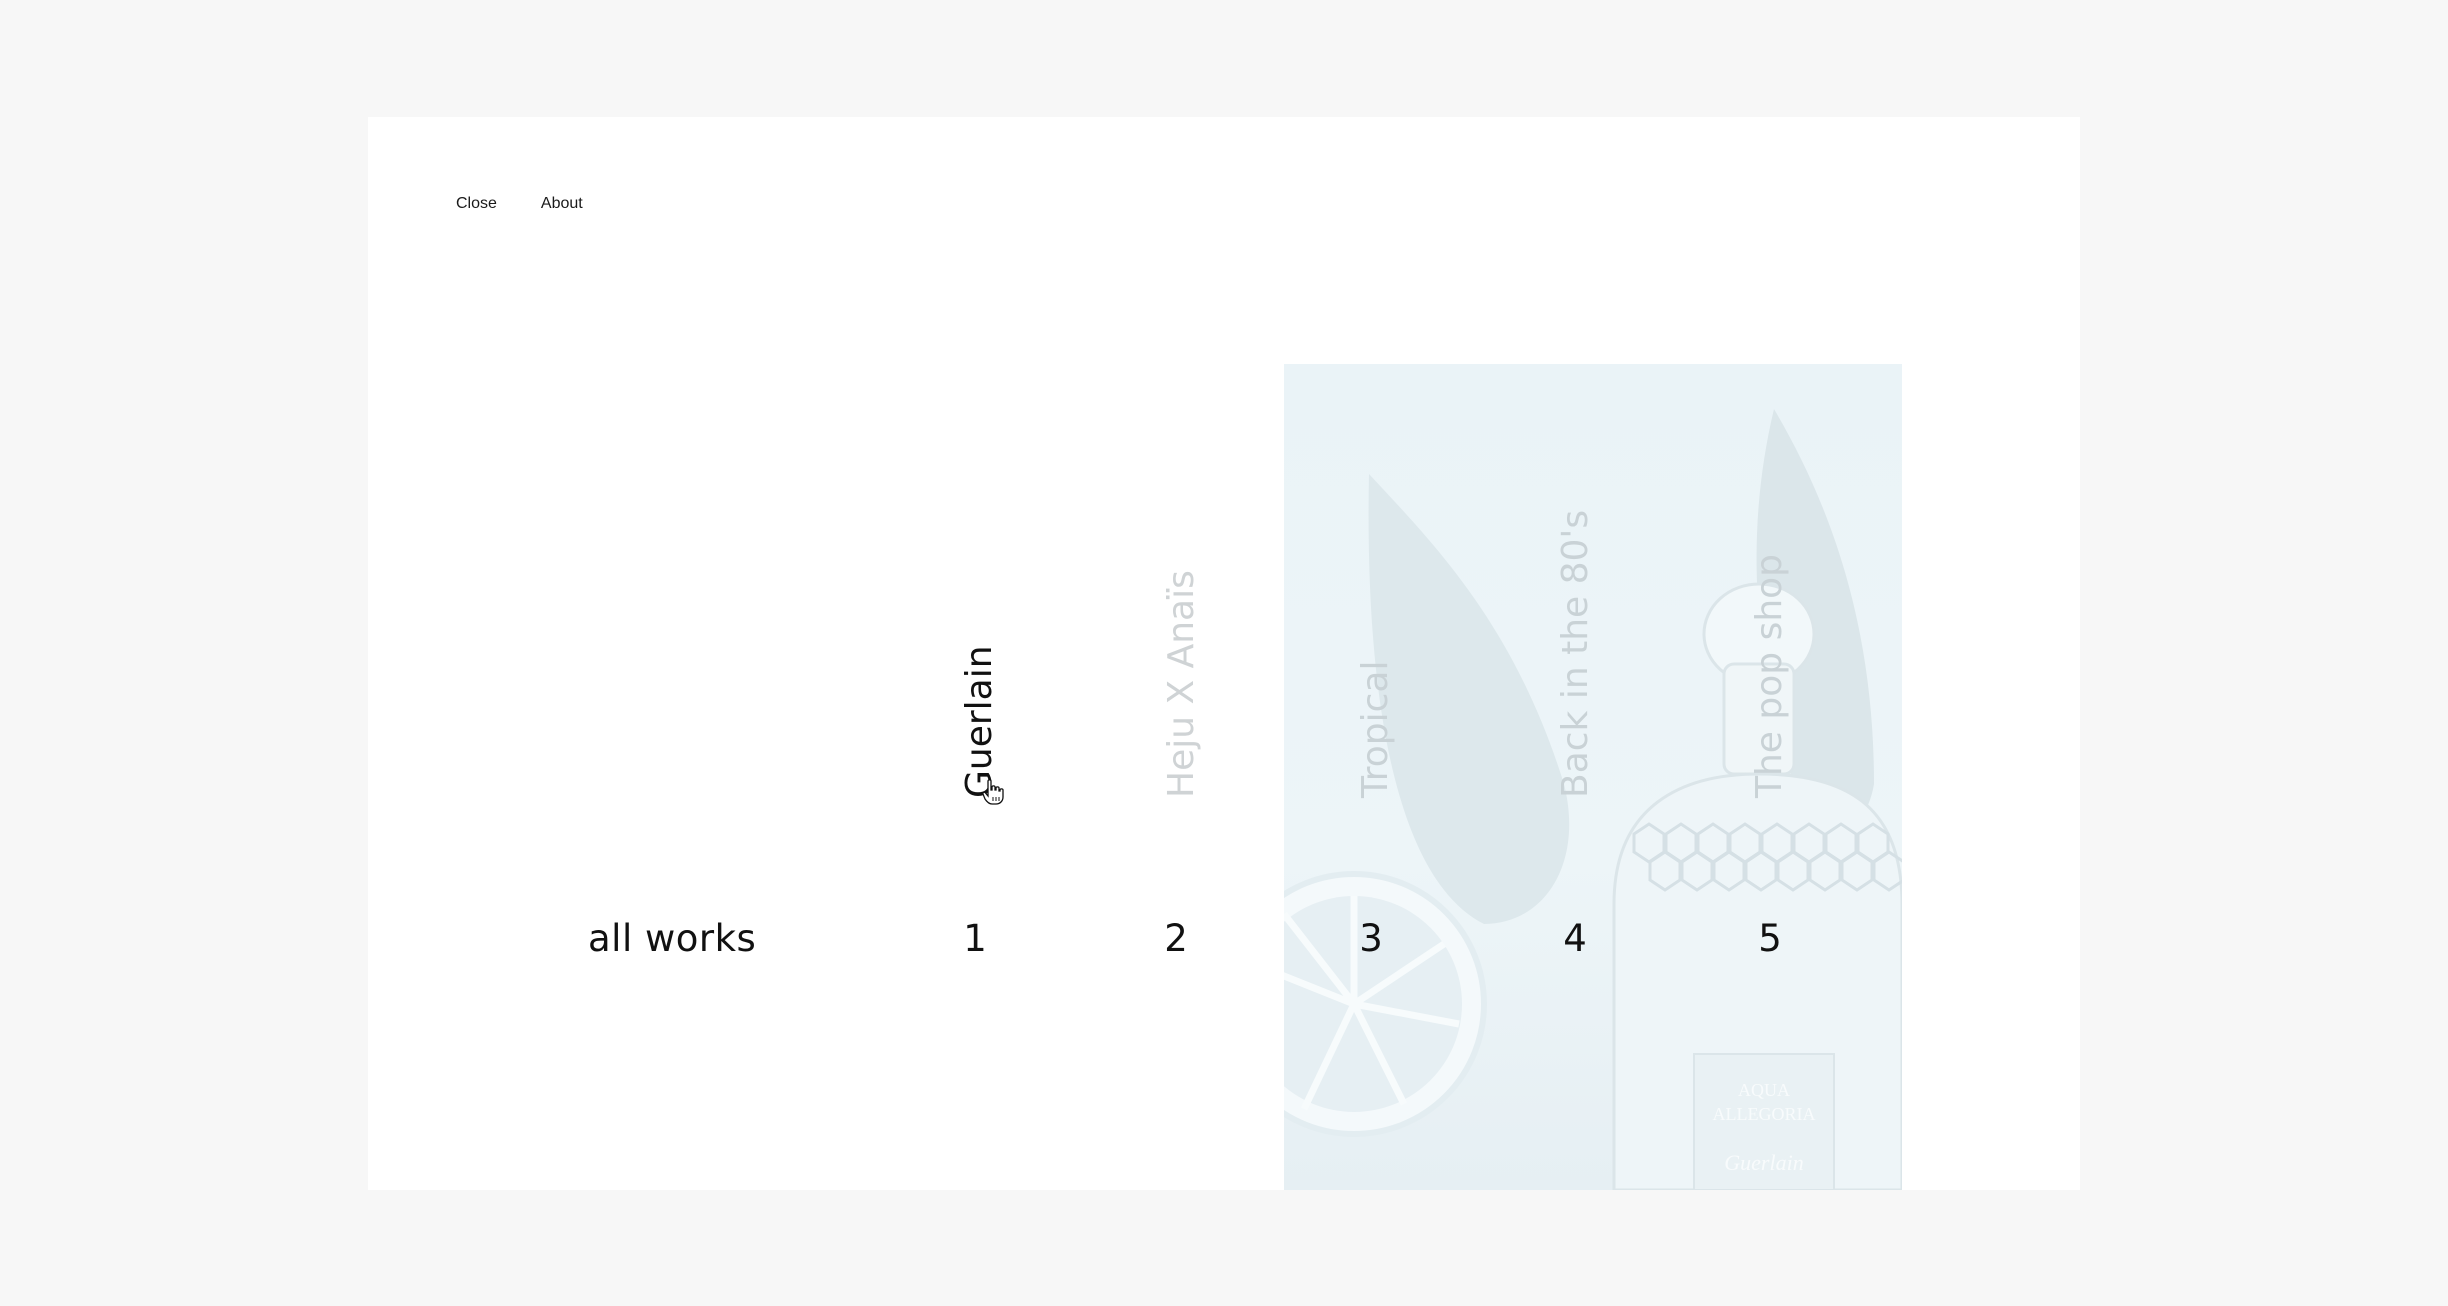  I want to click on about-link: About, so click(562, 204).